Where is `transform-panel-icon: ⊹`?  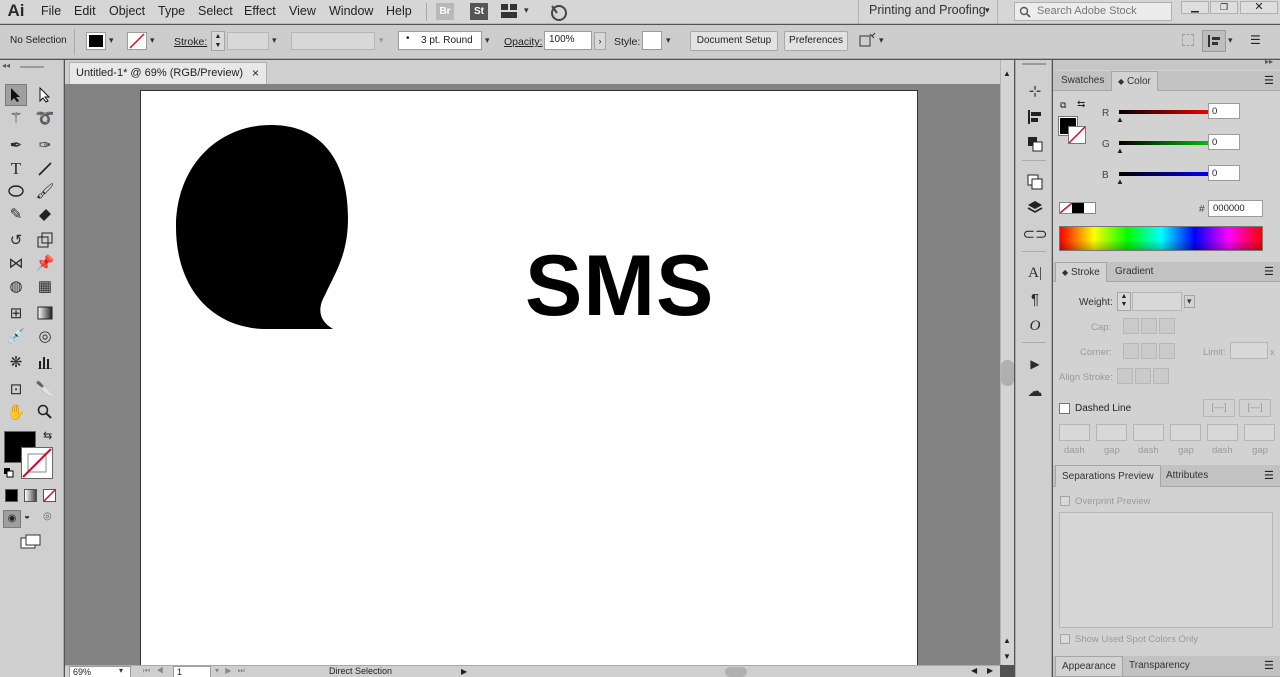 transform-panel-icon: ⊹ is located at coordinates (1035, 91).